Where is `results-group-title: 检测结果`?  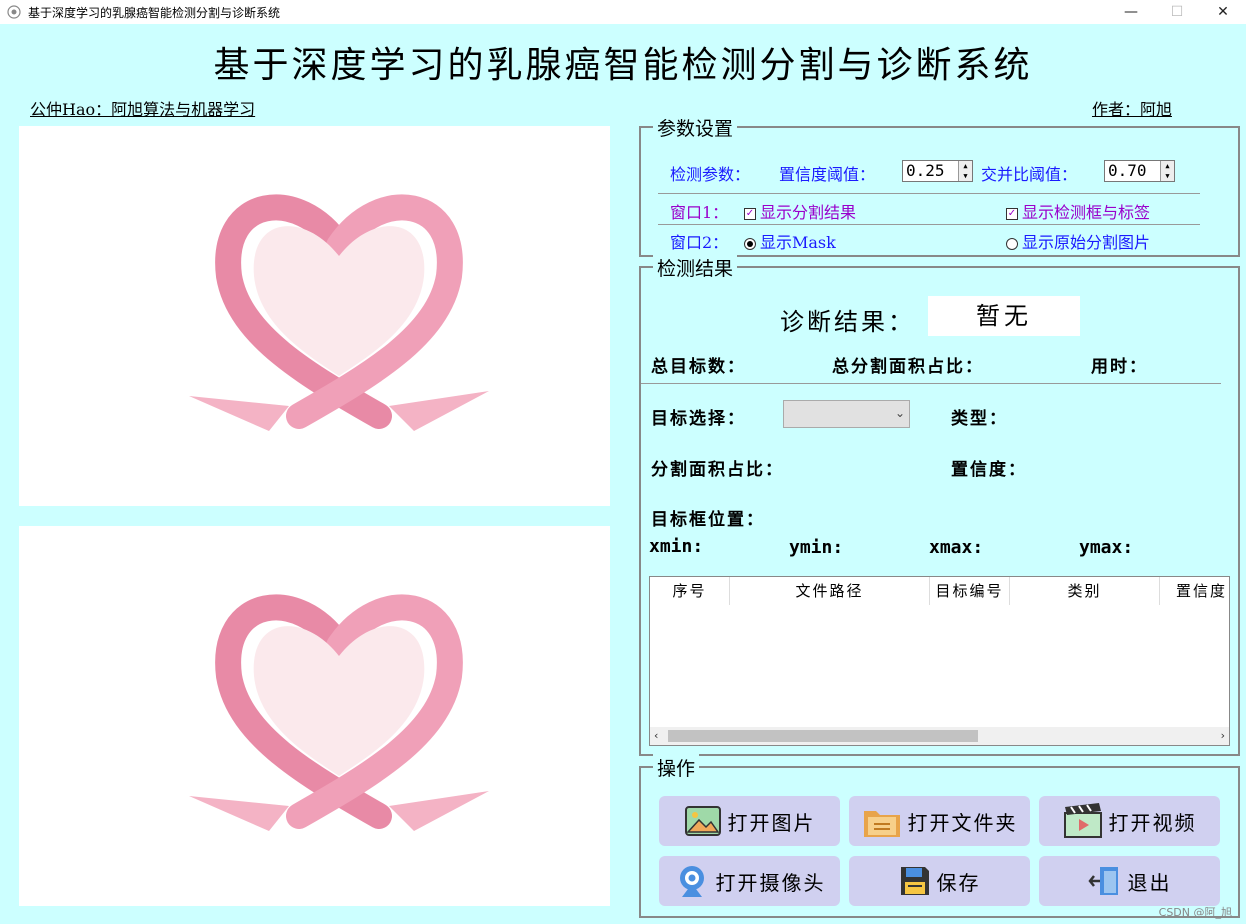
results-group-title: 检测结果 is located at coordinates (695, 267).